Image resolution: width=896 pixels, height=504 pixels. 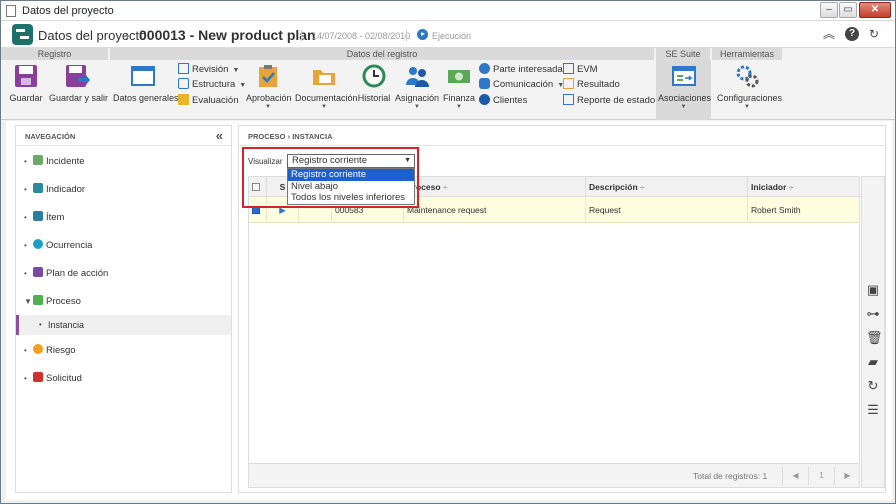 I want to click on nav-item-instancia: • Instancia, so click(x=123, y=325).